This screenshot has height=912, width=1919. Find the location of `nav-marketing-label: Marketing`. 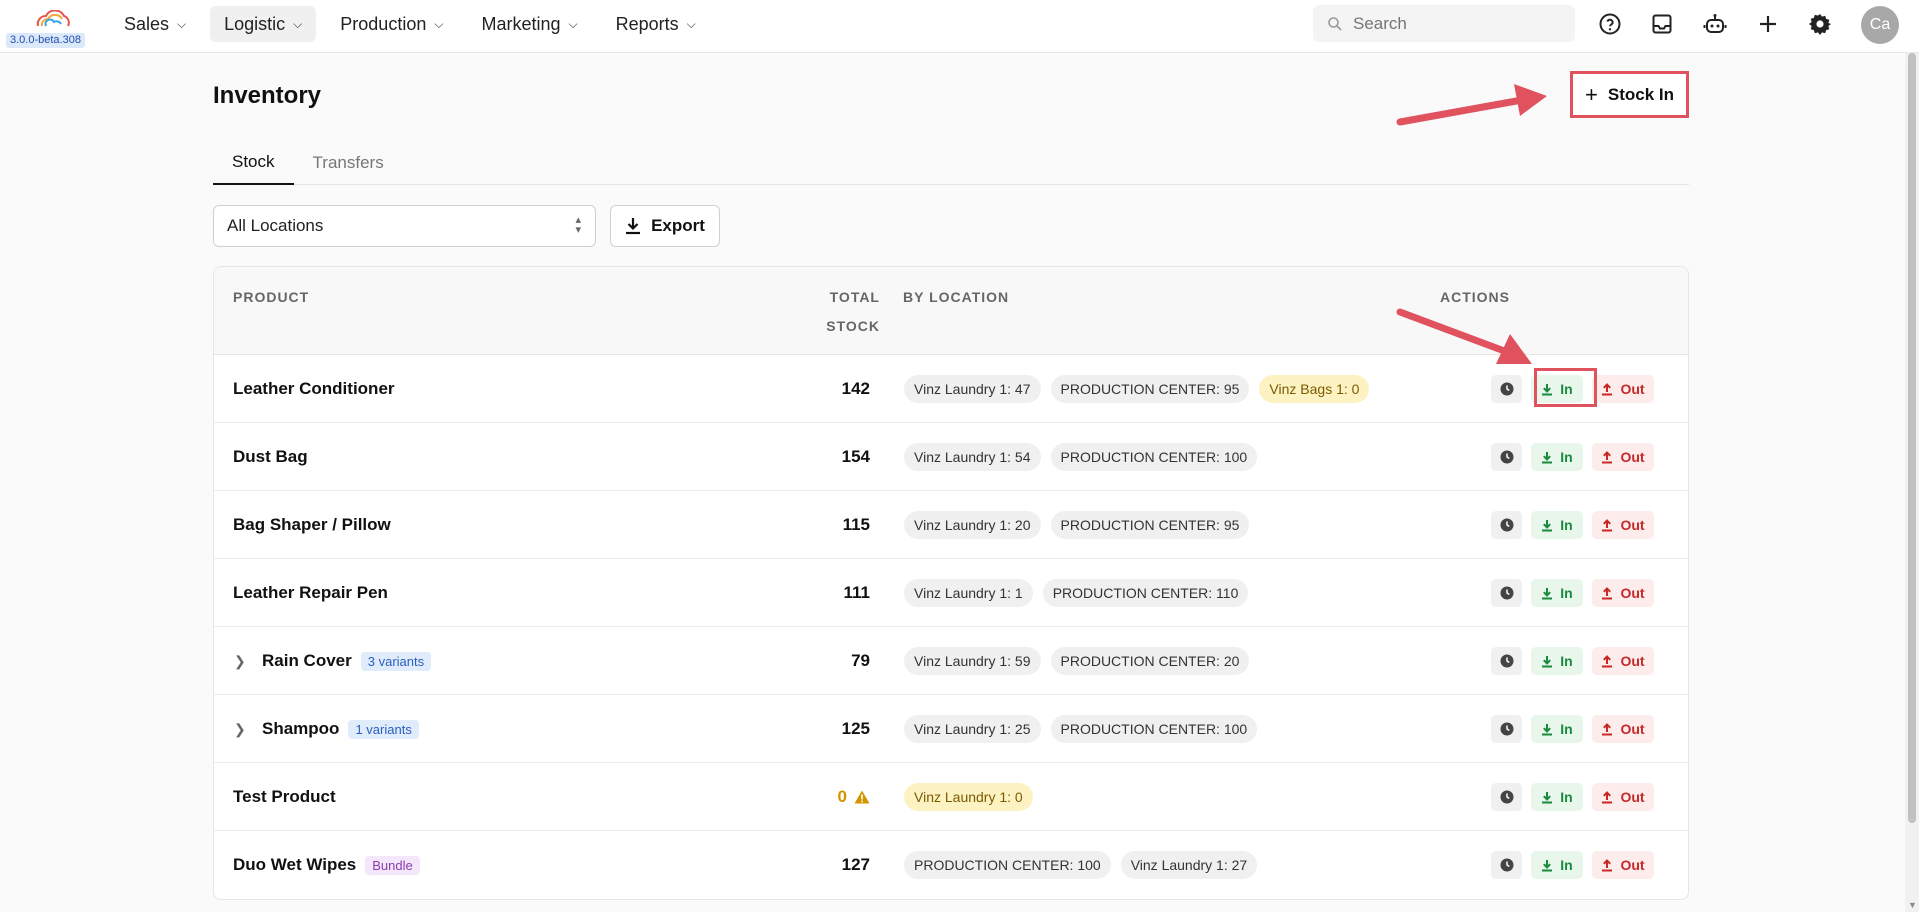

nav-marketing-label: Marketing is located at coordinates (521, 23).